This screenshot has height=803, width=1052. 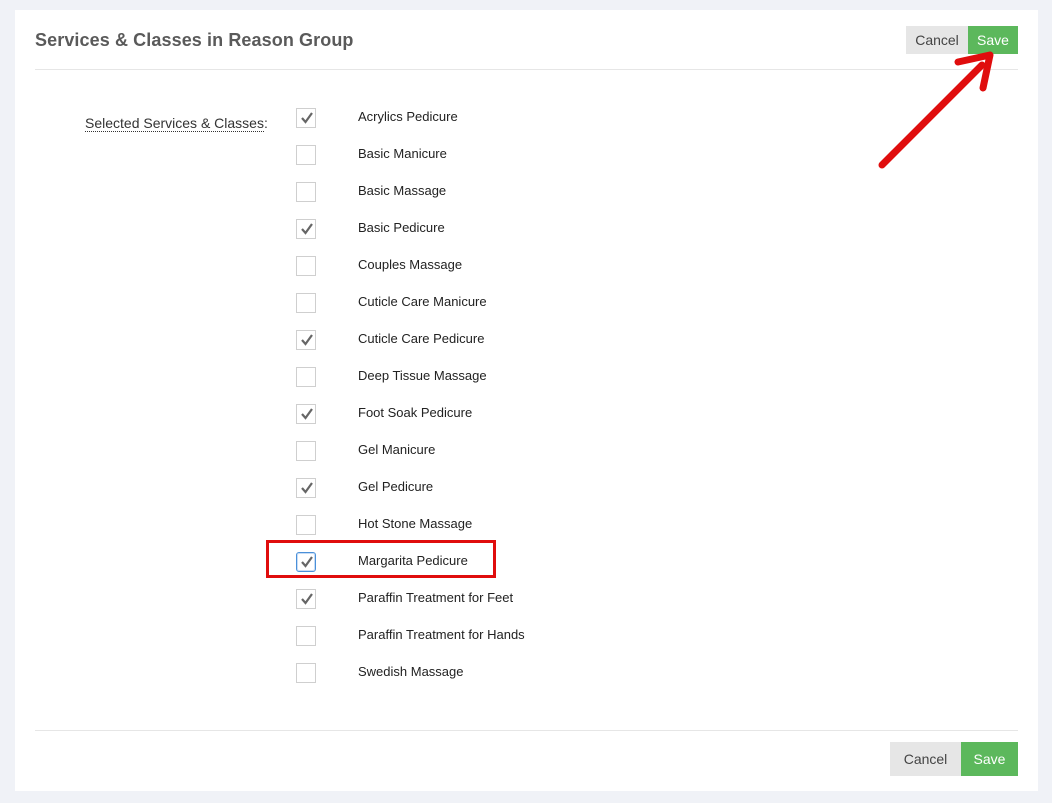 What do you see at coordinates (396, 486) in the screenshot?
I see `service-label: Gel Pedicure` at bounding box center [396, 486].